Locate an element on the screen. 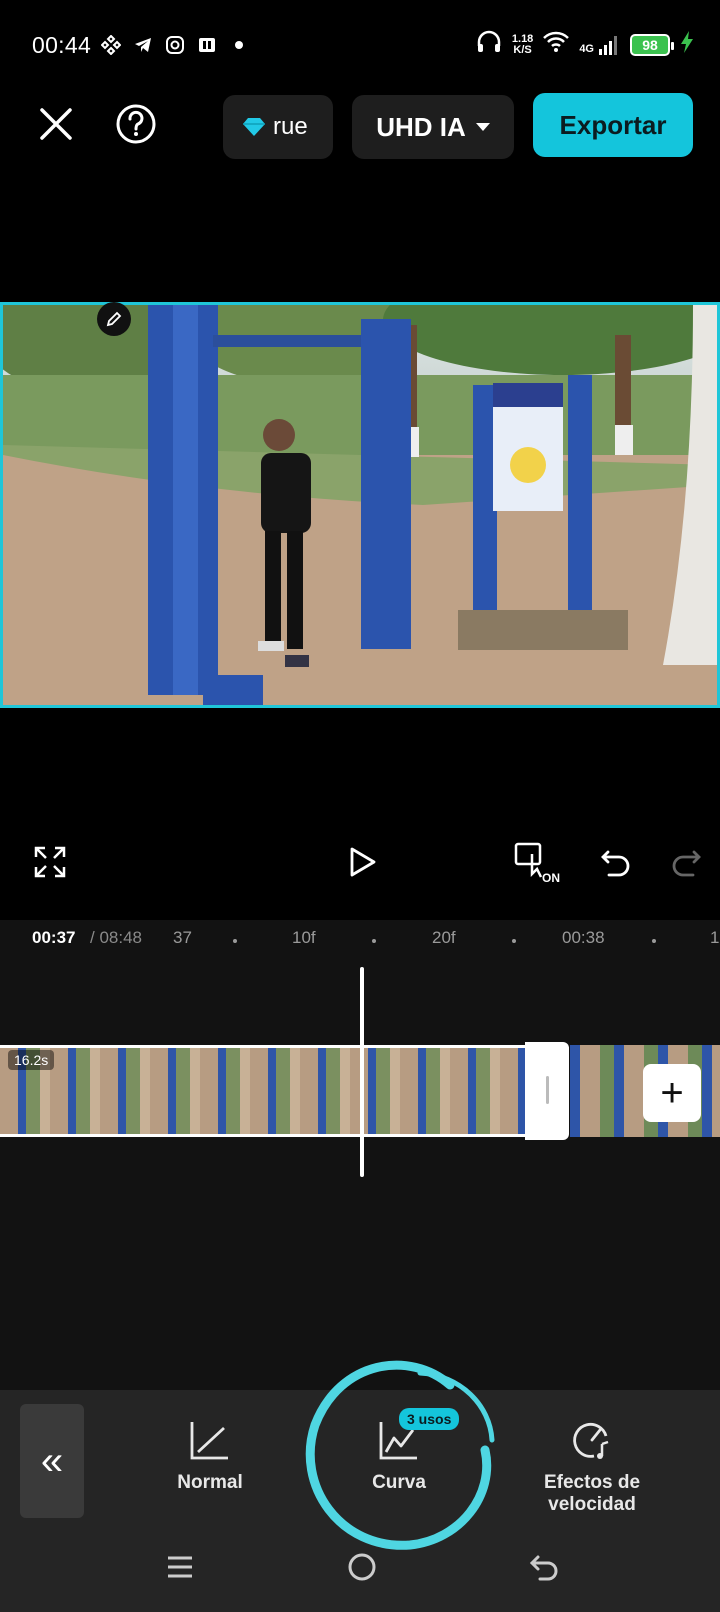  back-icon is located at coordinates (543, 1568).